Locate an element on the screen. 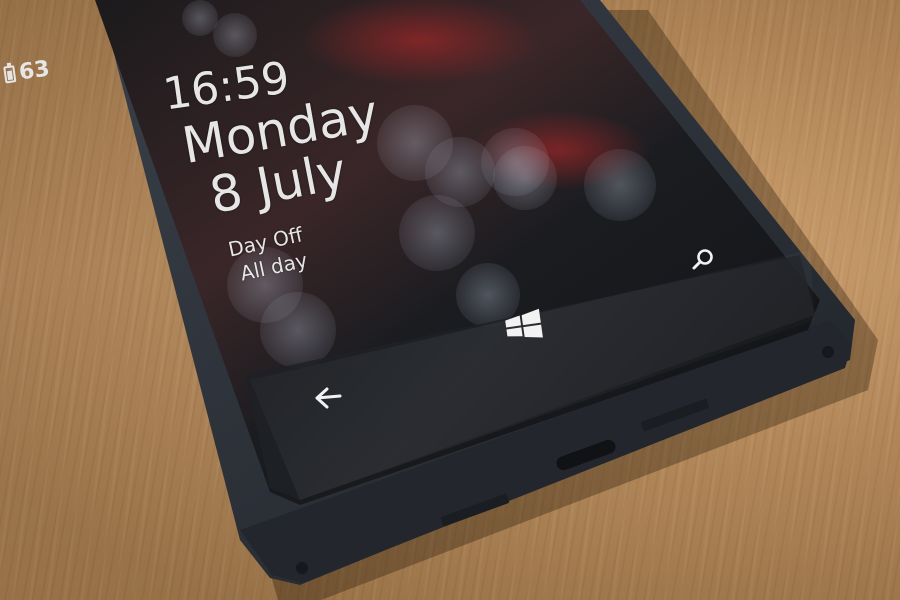  battery-level: 63 is located at coordinates (34, 71).